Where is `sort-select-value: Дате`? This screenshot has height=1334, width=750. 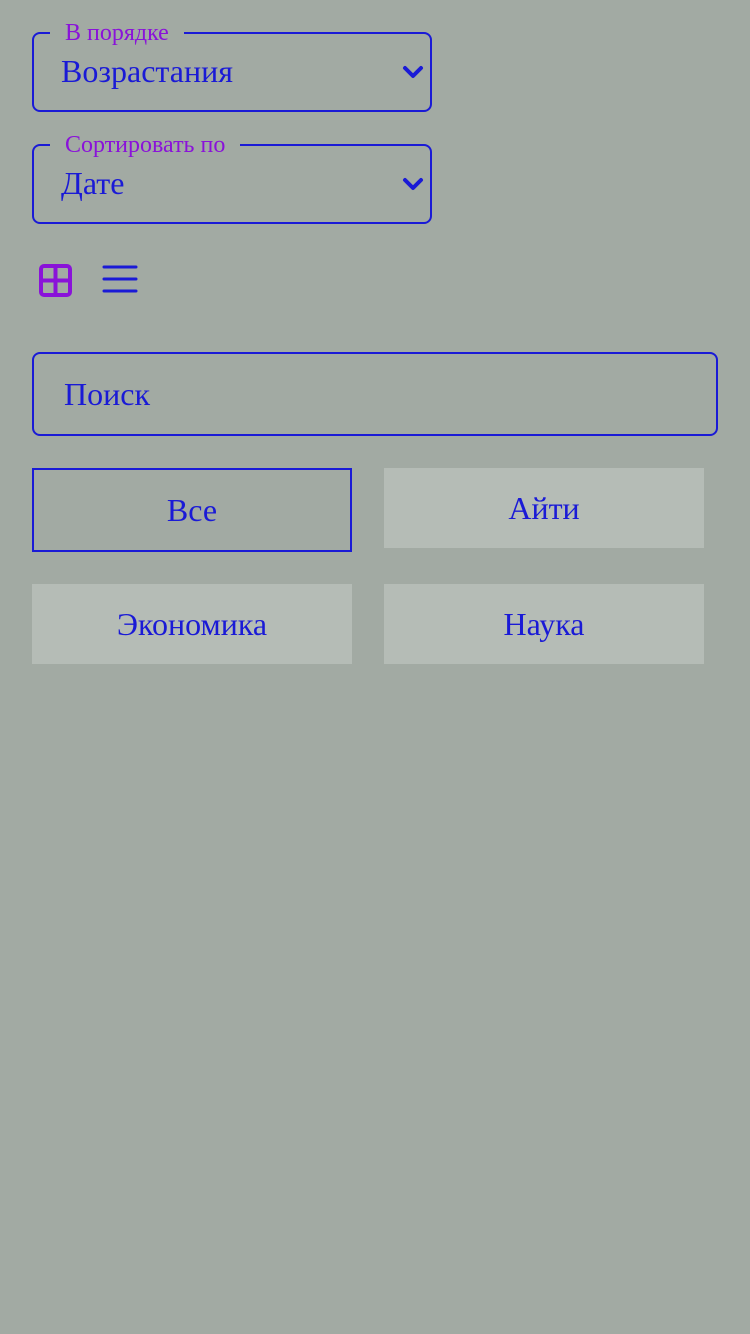 sort-select-value: Дате is located at coordinates (93, 183).